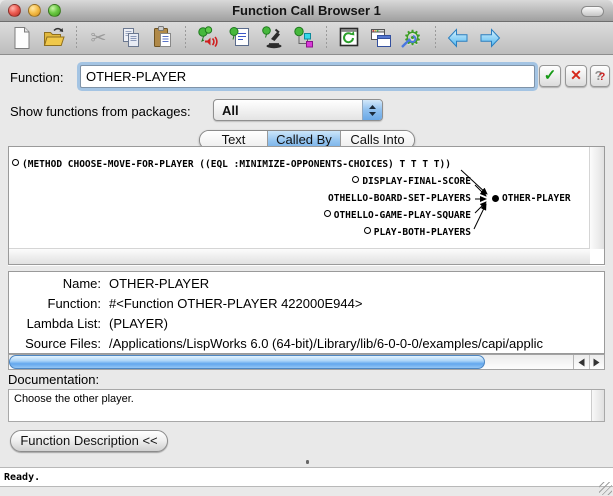 The image size is (613, 496). What do you see at coordinates (399, 199) in the screenshot?
I see `graph-node-othello-board-set-players: OTHELLO-BOARD-SET-PLAYERS` at bounding box center [399, 199].